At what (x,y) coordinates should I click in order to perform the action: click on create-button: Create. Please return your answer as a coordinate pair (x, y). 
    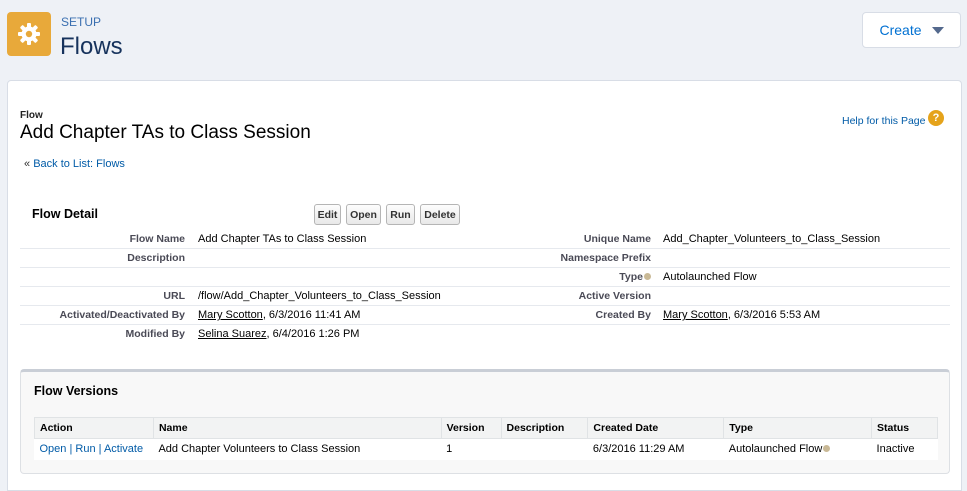
    Looking at the image, I should click on (911, 30).